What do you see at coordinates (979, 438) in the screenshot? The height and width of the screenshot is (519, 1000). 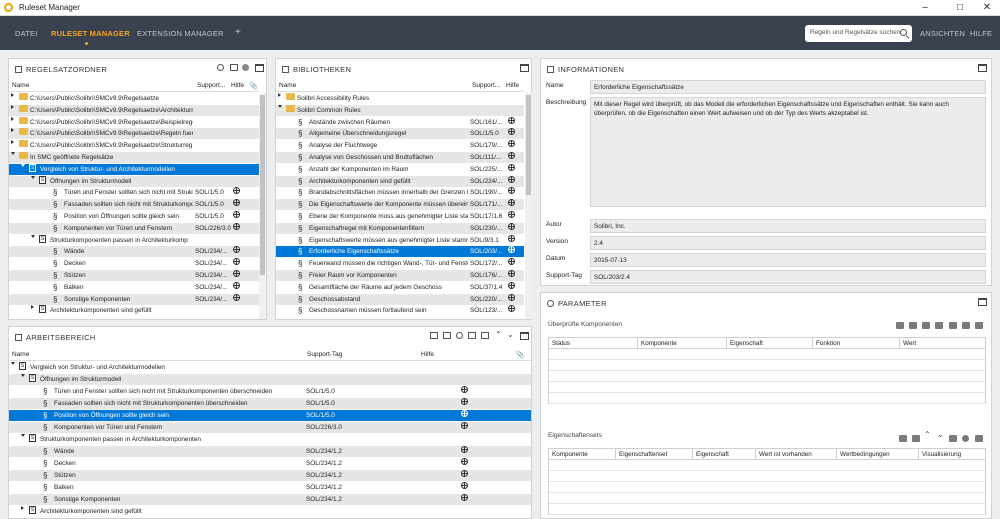 I see `paste-icon` at bounding box center [979, 438].